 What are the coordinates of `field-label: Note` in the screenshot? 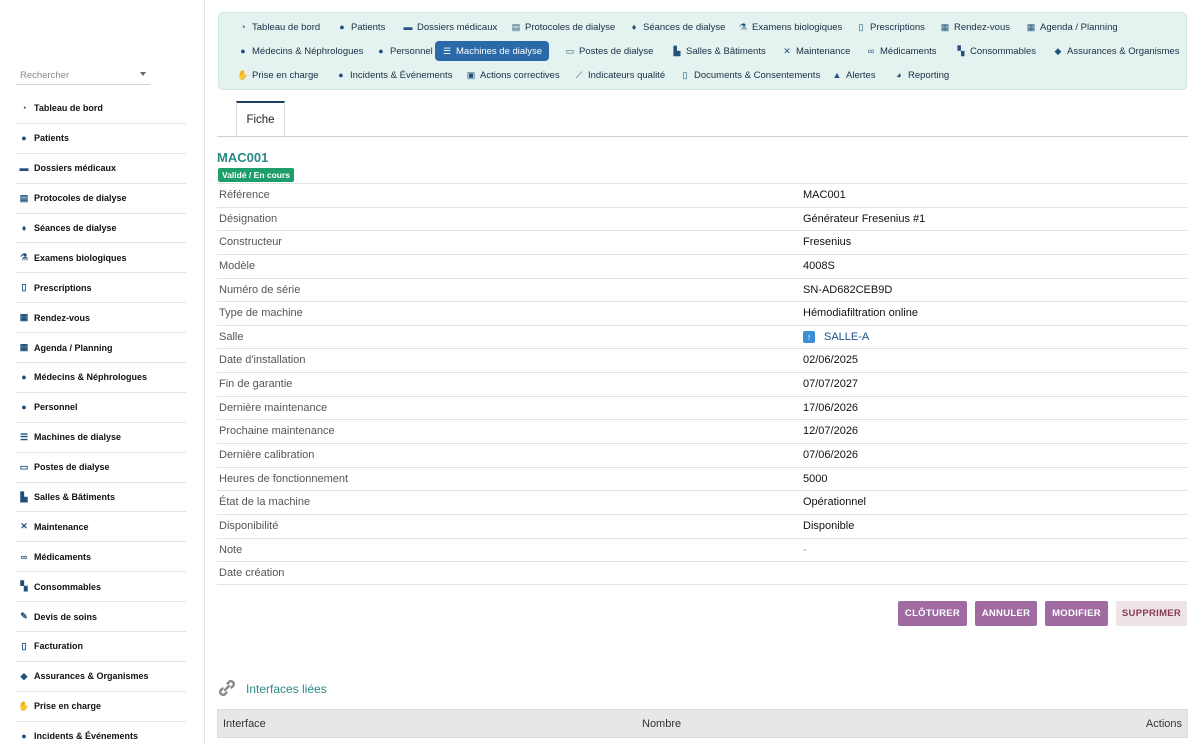 It's located at (231, 549).